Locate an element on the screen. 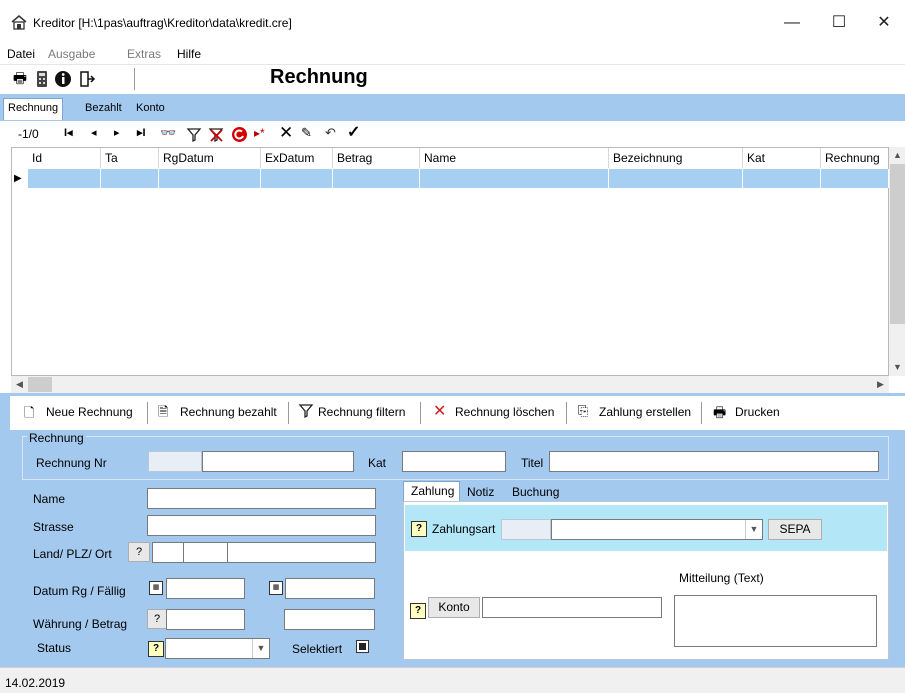  next-record-icon: ▸ is located at coordinates (117, 133).